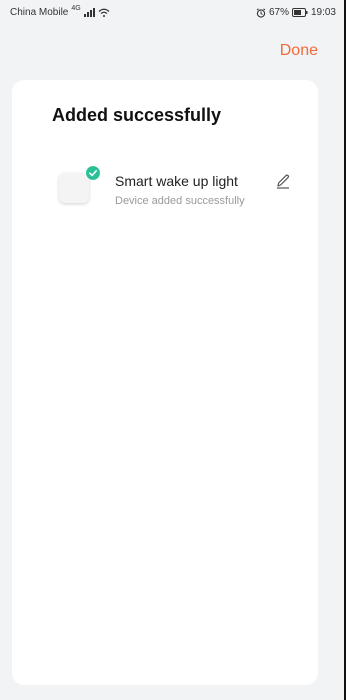 Image resolution: width=362 pixels, height=700 pixels. What do you see at coordinates (323, 12) in the screenshot?
I see `status-time: 19:03` at bounding box center [323, 12].